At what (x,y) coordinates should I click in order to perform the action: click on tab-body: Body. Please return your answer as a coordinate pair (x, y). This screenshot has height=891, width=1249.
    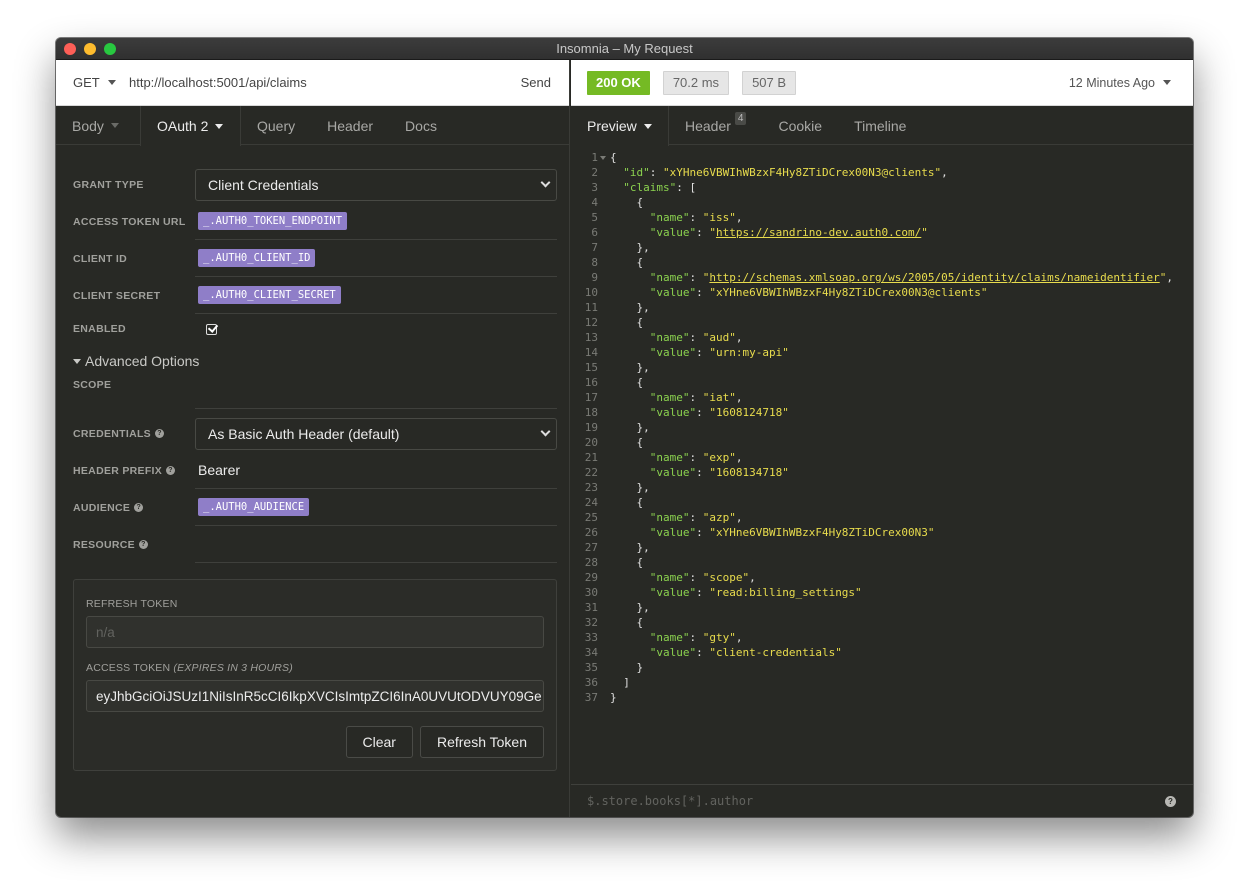
    Looking at the image, I should click on (98, 125).